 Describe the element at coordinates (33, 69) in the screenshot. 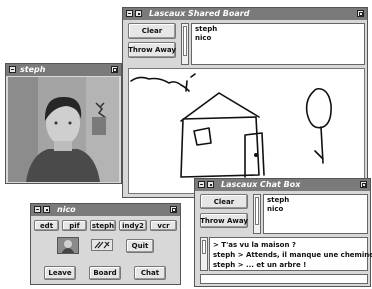

I see `video-window-title: steph` at that location.